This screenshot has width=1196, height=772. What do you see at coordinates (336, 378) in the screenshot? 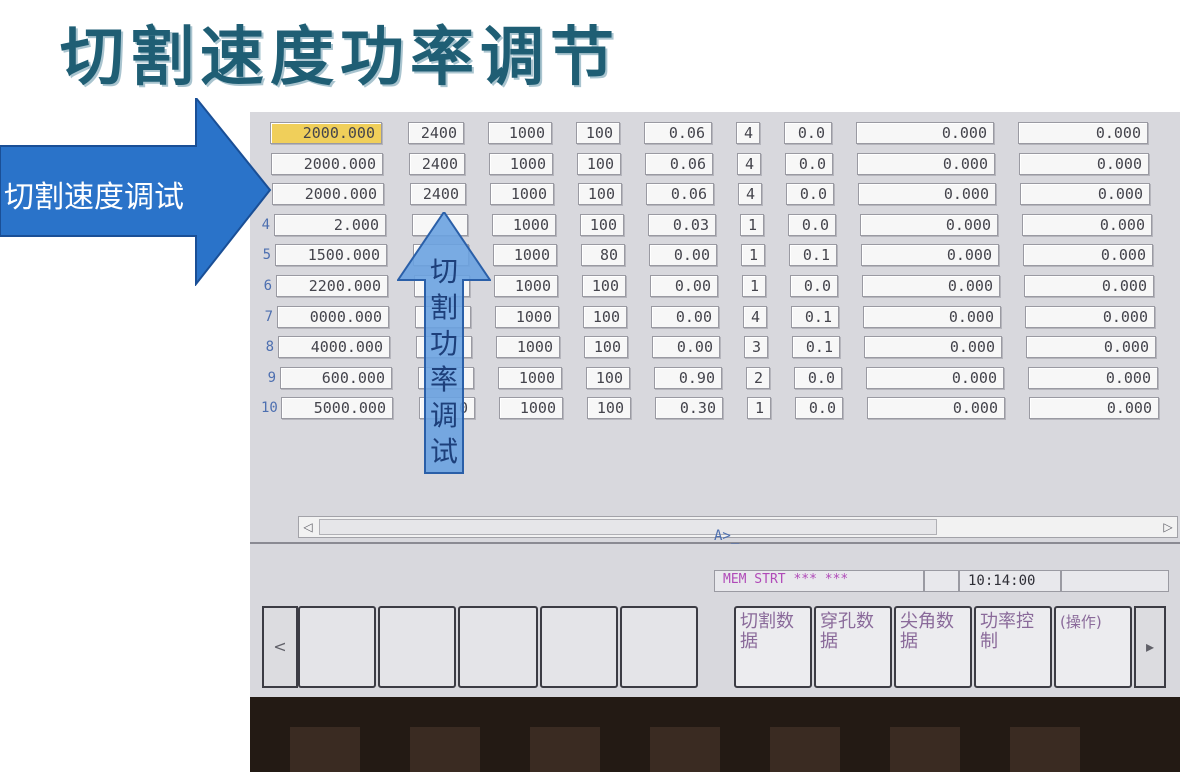
I see `table-cell-c1: 600.000` at bounding box center [336, 378].